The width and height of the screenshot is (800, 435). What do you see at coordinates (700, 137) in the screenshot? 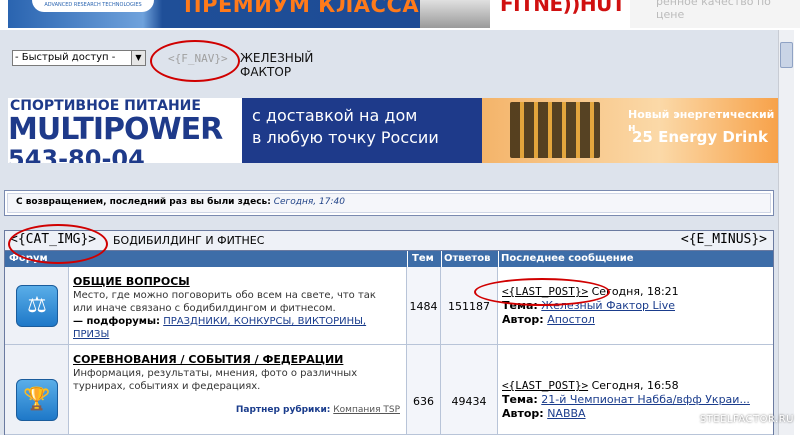
I see `ad-line-energy-drink: 25 Energy Drink` at bounding box center [700, 137].